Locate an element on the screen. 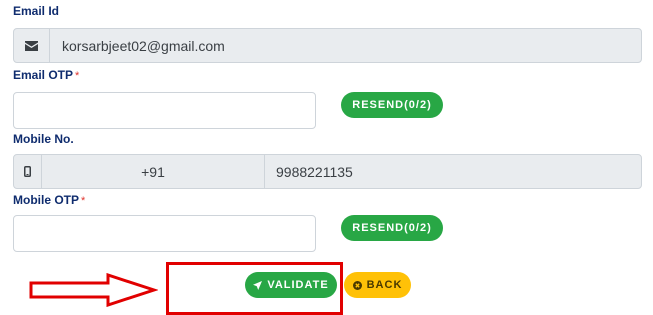 The image size is (653, 315). mobile-otp-label: Mobile OTP * is located at coordinates (49, 200).